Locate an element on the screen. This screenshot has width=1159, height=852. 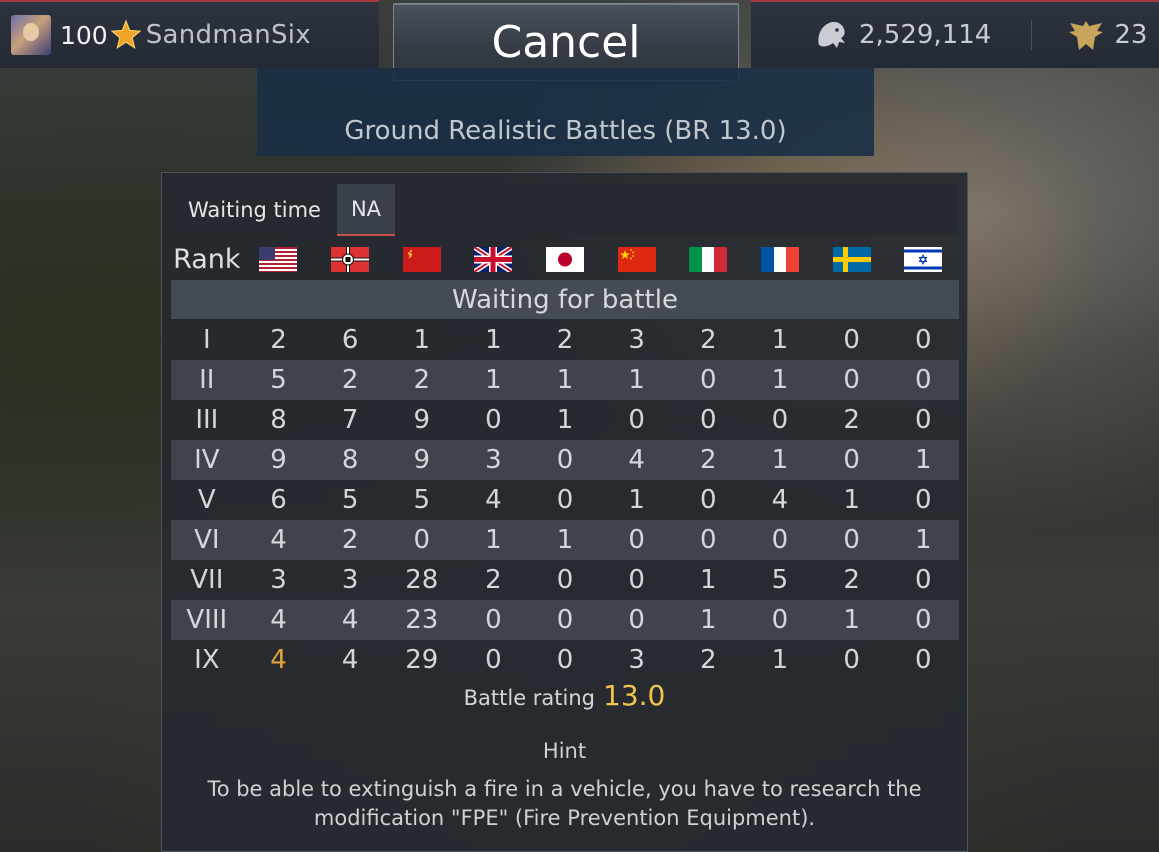
count-cell: 5 is located at coordinates (278, 380).